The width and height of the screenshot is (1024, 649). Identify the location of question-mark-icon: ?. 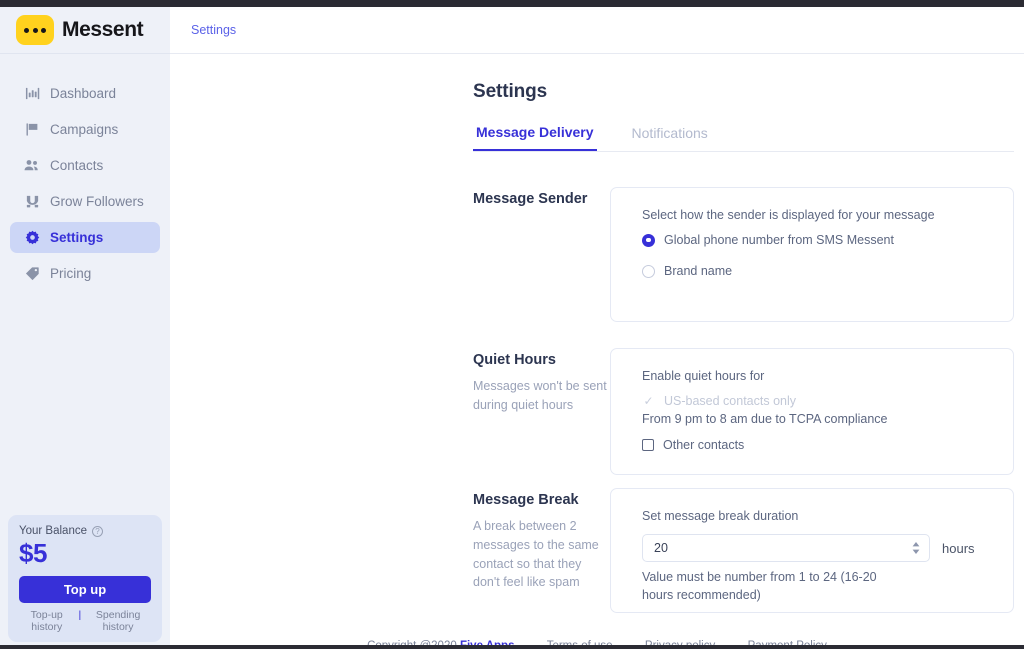
(97, 531).